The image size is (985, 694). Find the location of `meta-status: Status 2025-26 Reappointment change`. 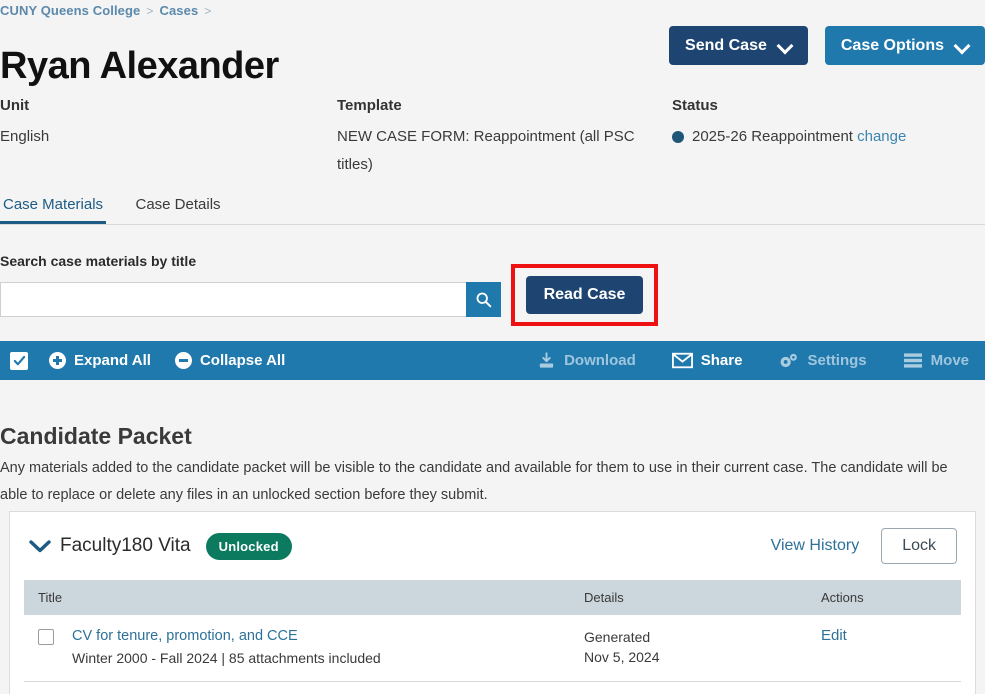

meta-status: Status 2025-26 Reappointment change is located at coordinates (828, 124).